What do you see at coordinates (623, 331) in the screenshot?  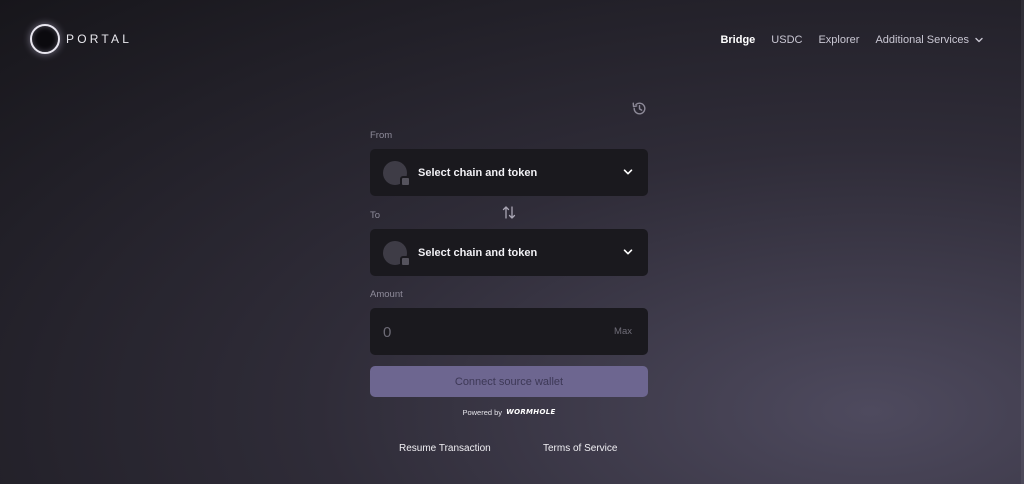 I see `max-button: Max` at bounding box center [623, 331].